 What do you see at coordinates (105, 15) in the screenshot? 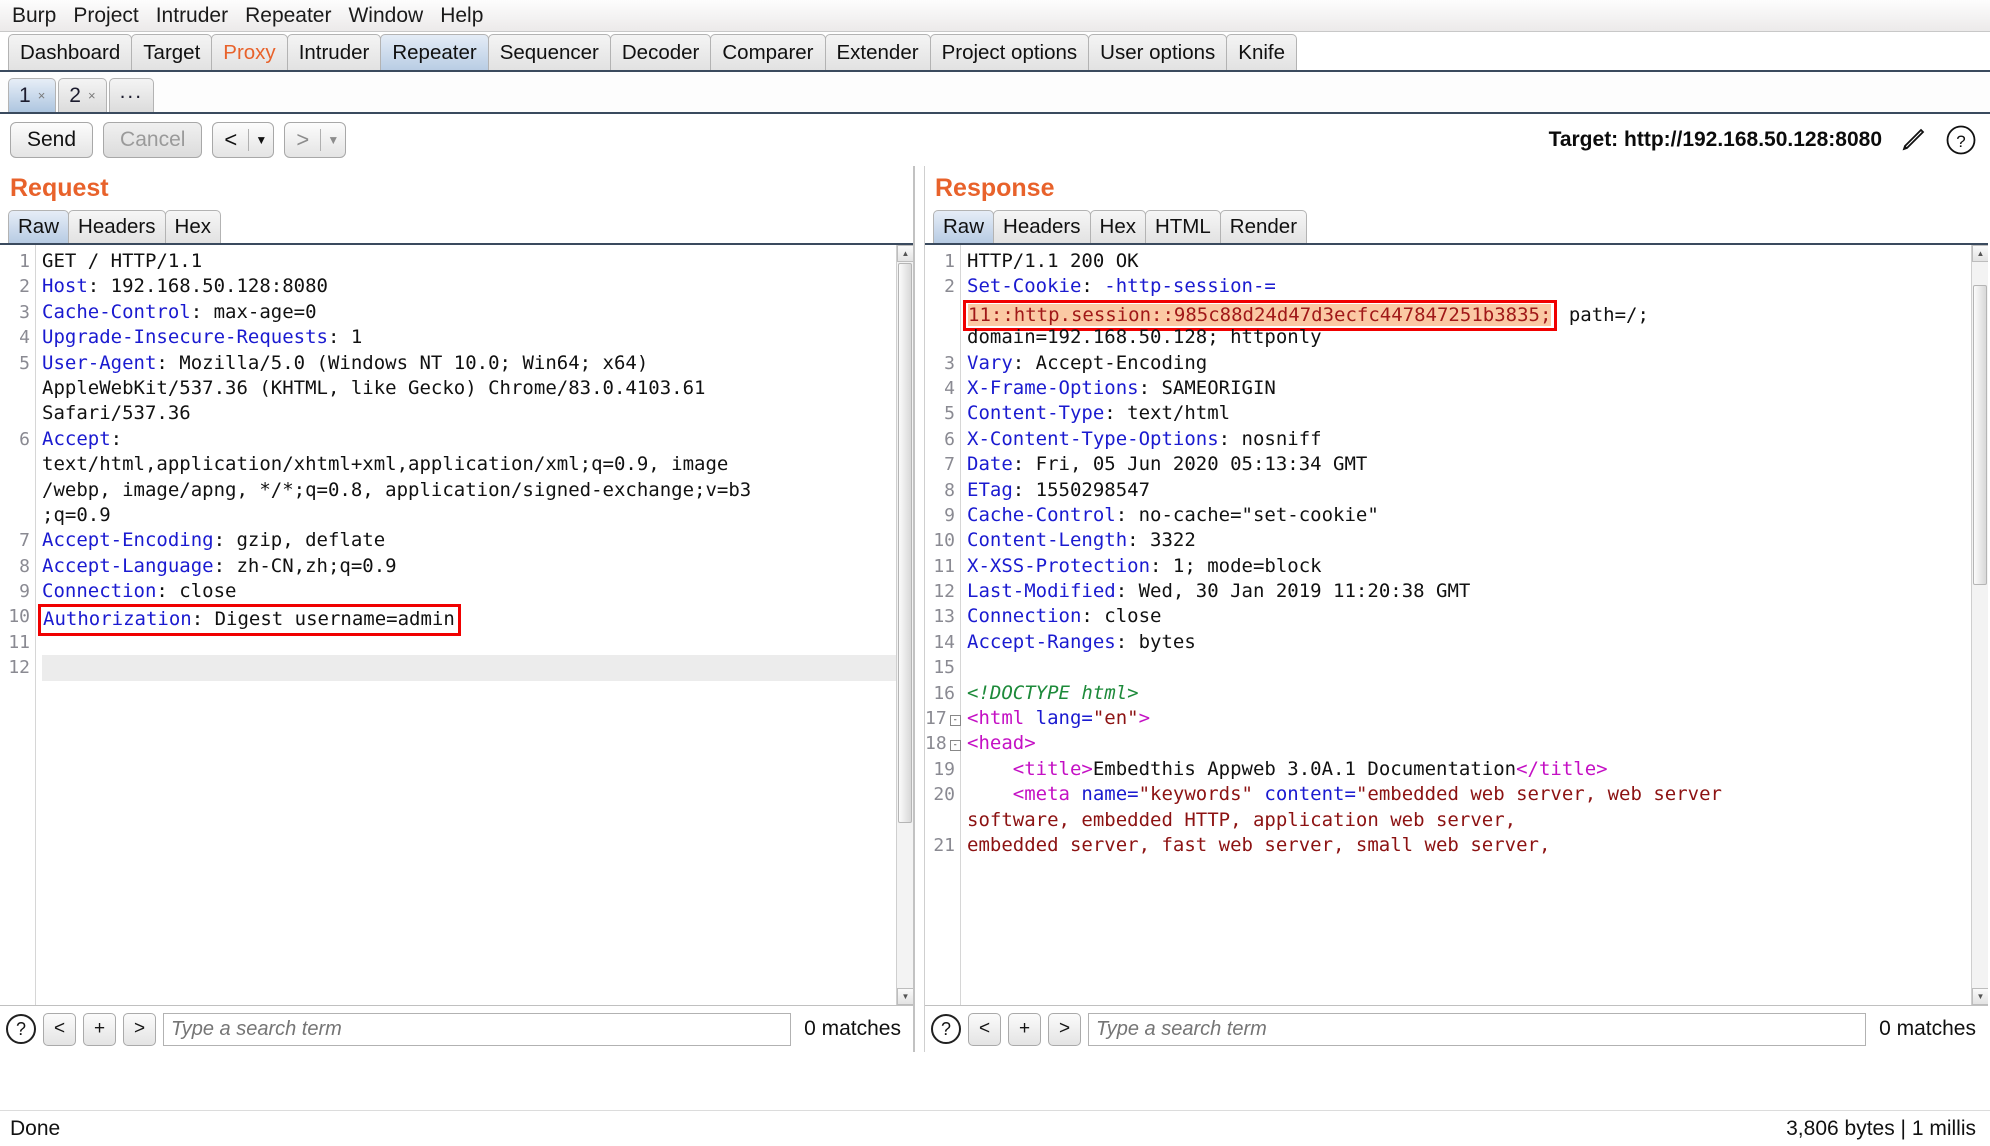
I see `menu-item-project: Project` at bounding box center [105, 15].